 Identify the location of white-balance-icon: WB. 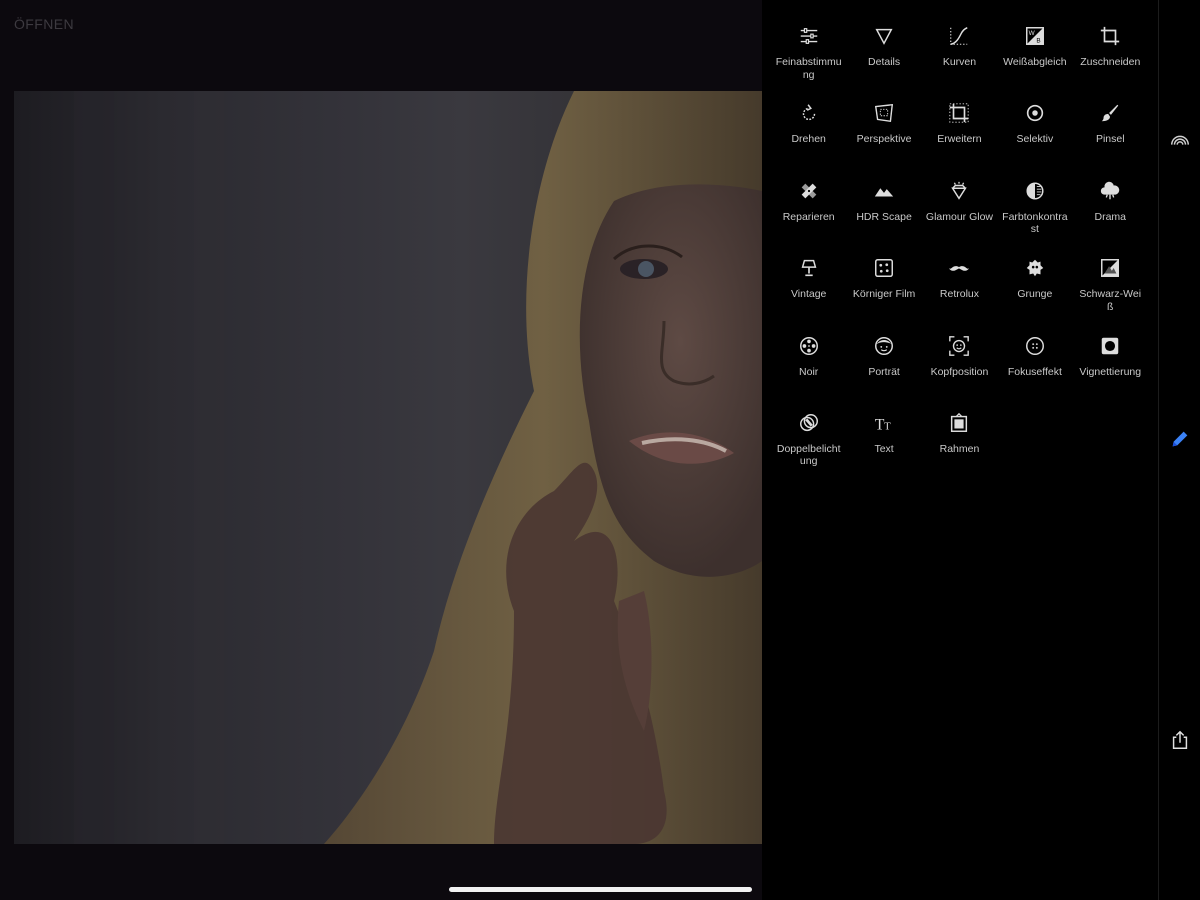
(1035, 36).